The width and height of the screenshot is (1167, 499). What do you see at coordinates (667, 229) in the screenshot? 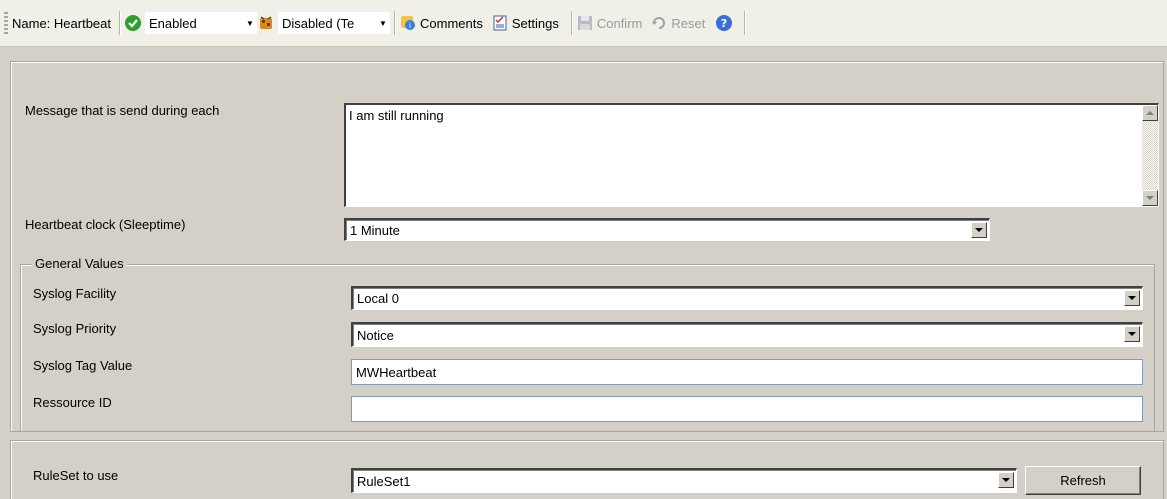
I see `clock-select: 1 Minute` at bounding box center [667, 229].